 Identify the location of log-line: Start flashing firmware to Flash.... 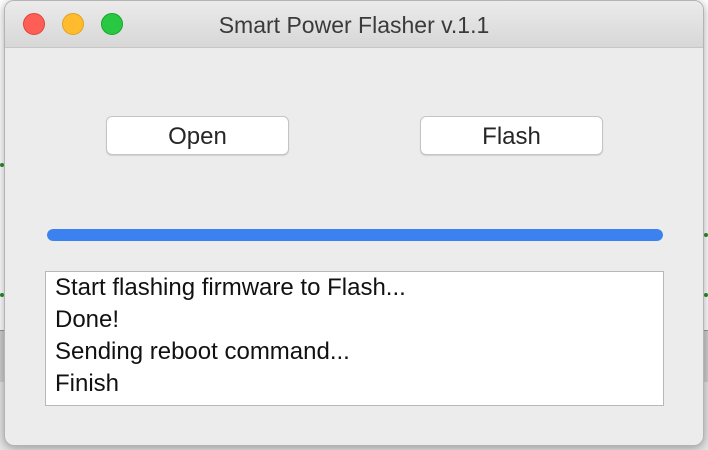
(230, 287).